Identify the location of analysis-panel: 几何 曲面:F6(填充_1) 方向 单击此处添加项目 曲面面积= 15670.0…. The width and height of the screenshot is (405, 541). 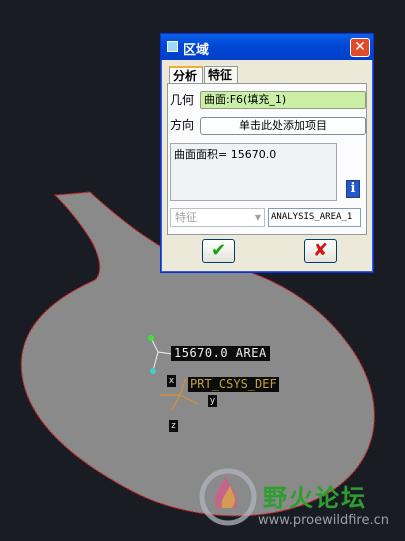
(267, 159).